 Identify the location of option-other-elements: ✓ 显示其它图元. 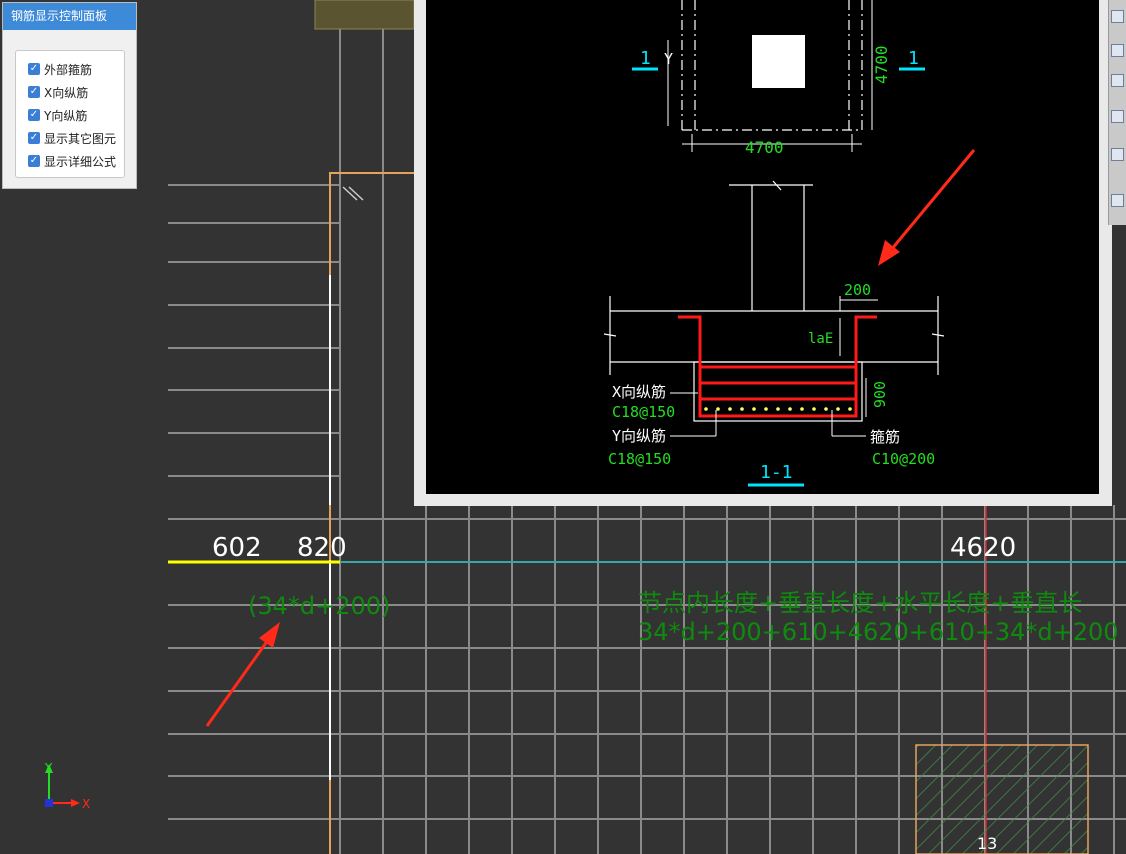
(72, 138).